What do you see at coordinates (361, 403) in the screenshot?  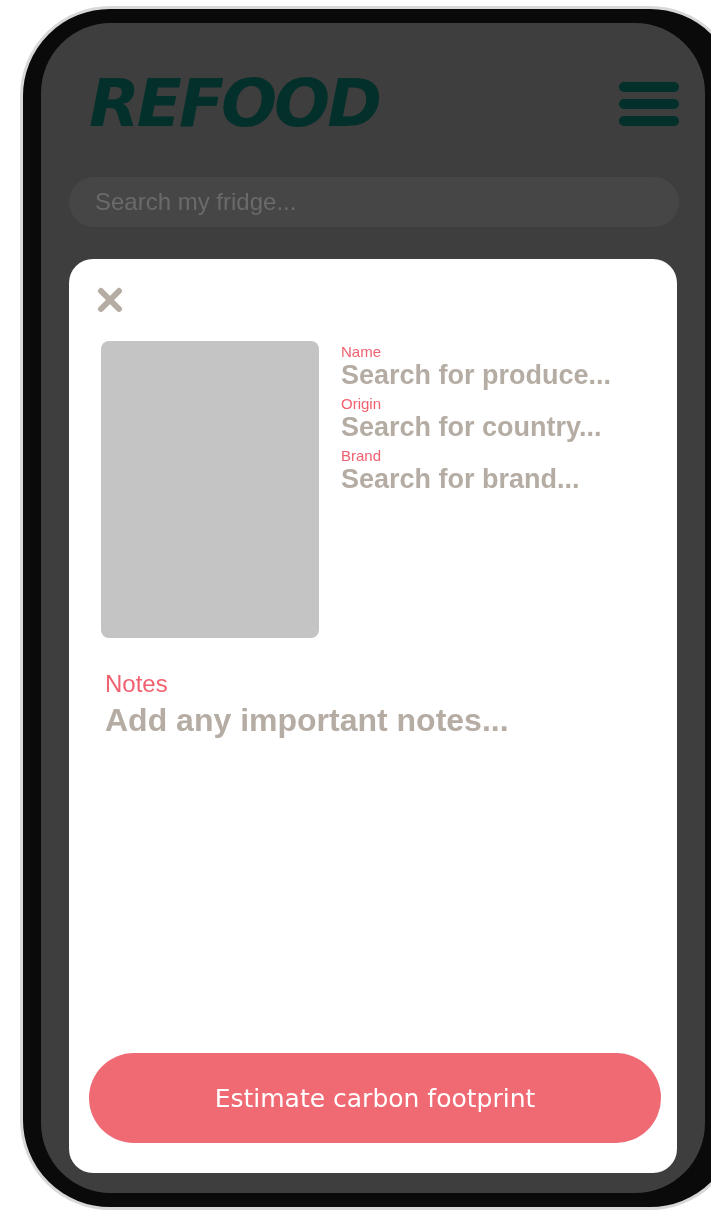 I see `field-label: Origin` at bounding box center [361, 403].